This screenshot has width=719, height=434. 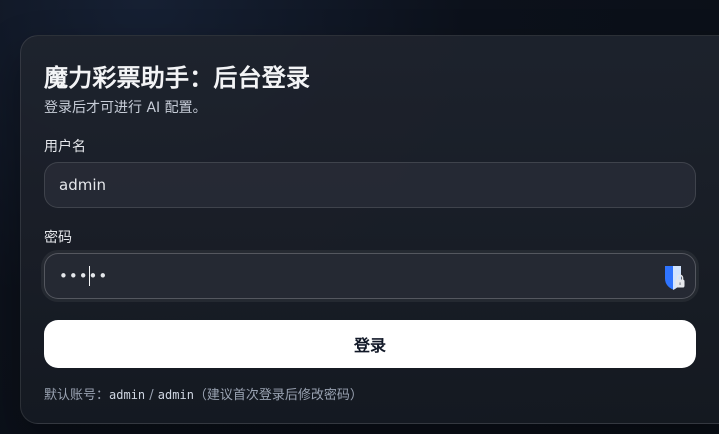 What do you see at coordinates (278, 395) in the screenshot?
I see `hint-suffix: （建议首次登录后修改密码）` at bounding box center [278, 395].